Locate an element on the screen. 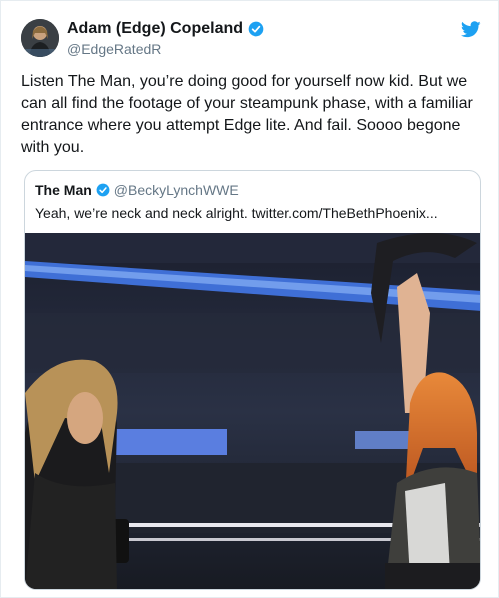 This screenshot has width=499, height=598. name-row: Adam (Edge) Copeland is located at coordinates (165, 29).